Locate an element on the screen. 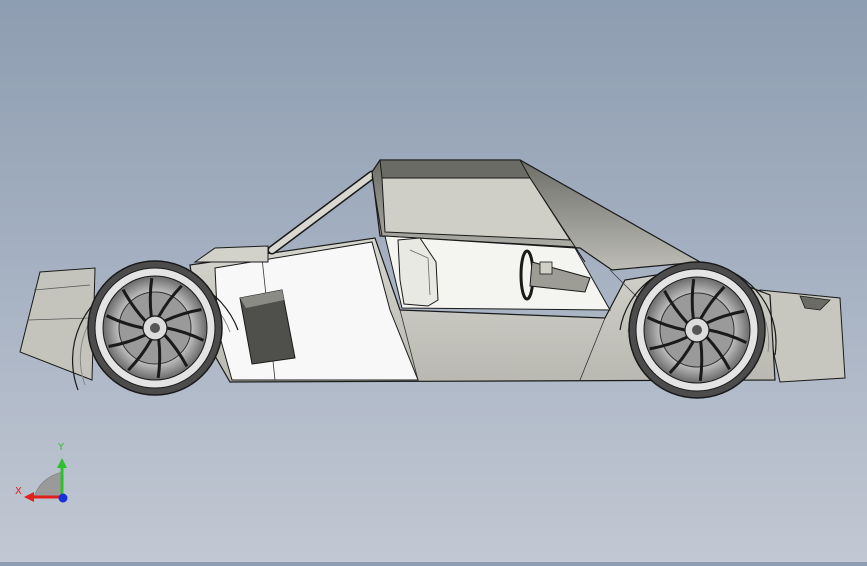  triad-x-label: X is located at coordinates (18, 491).